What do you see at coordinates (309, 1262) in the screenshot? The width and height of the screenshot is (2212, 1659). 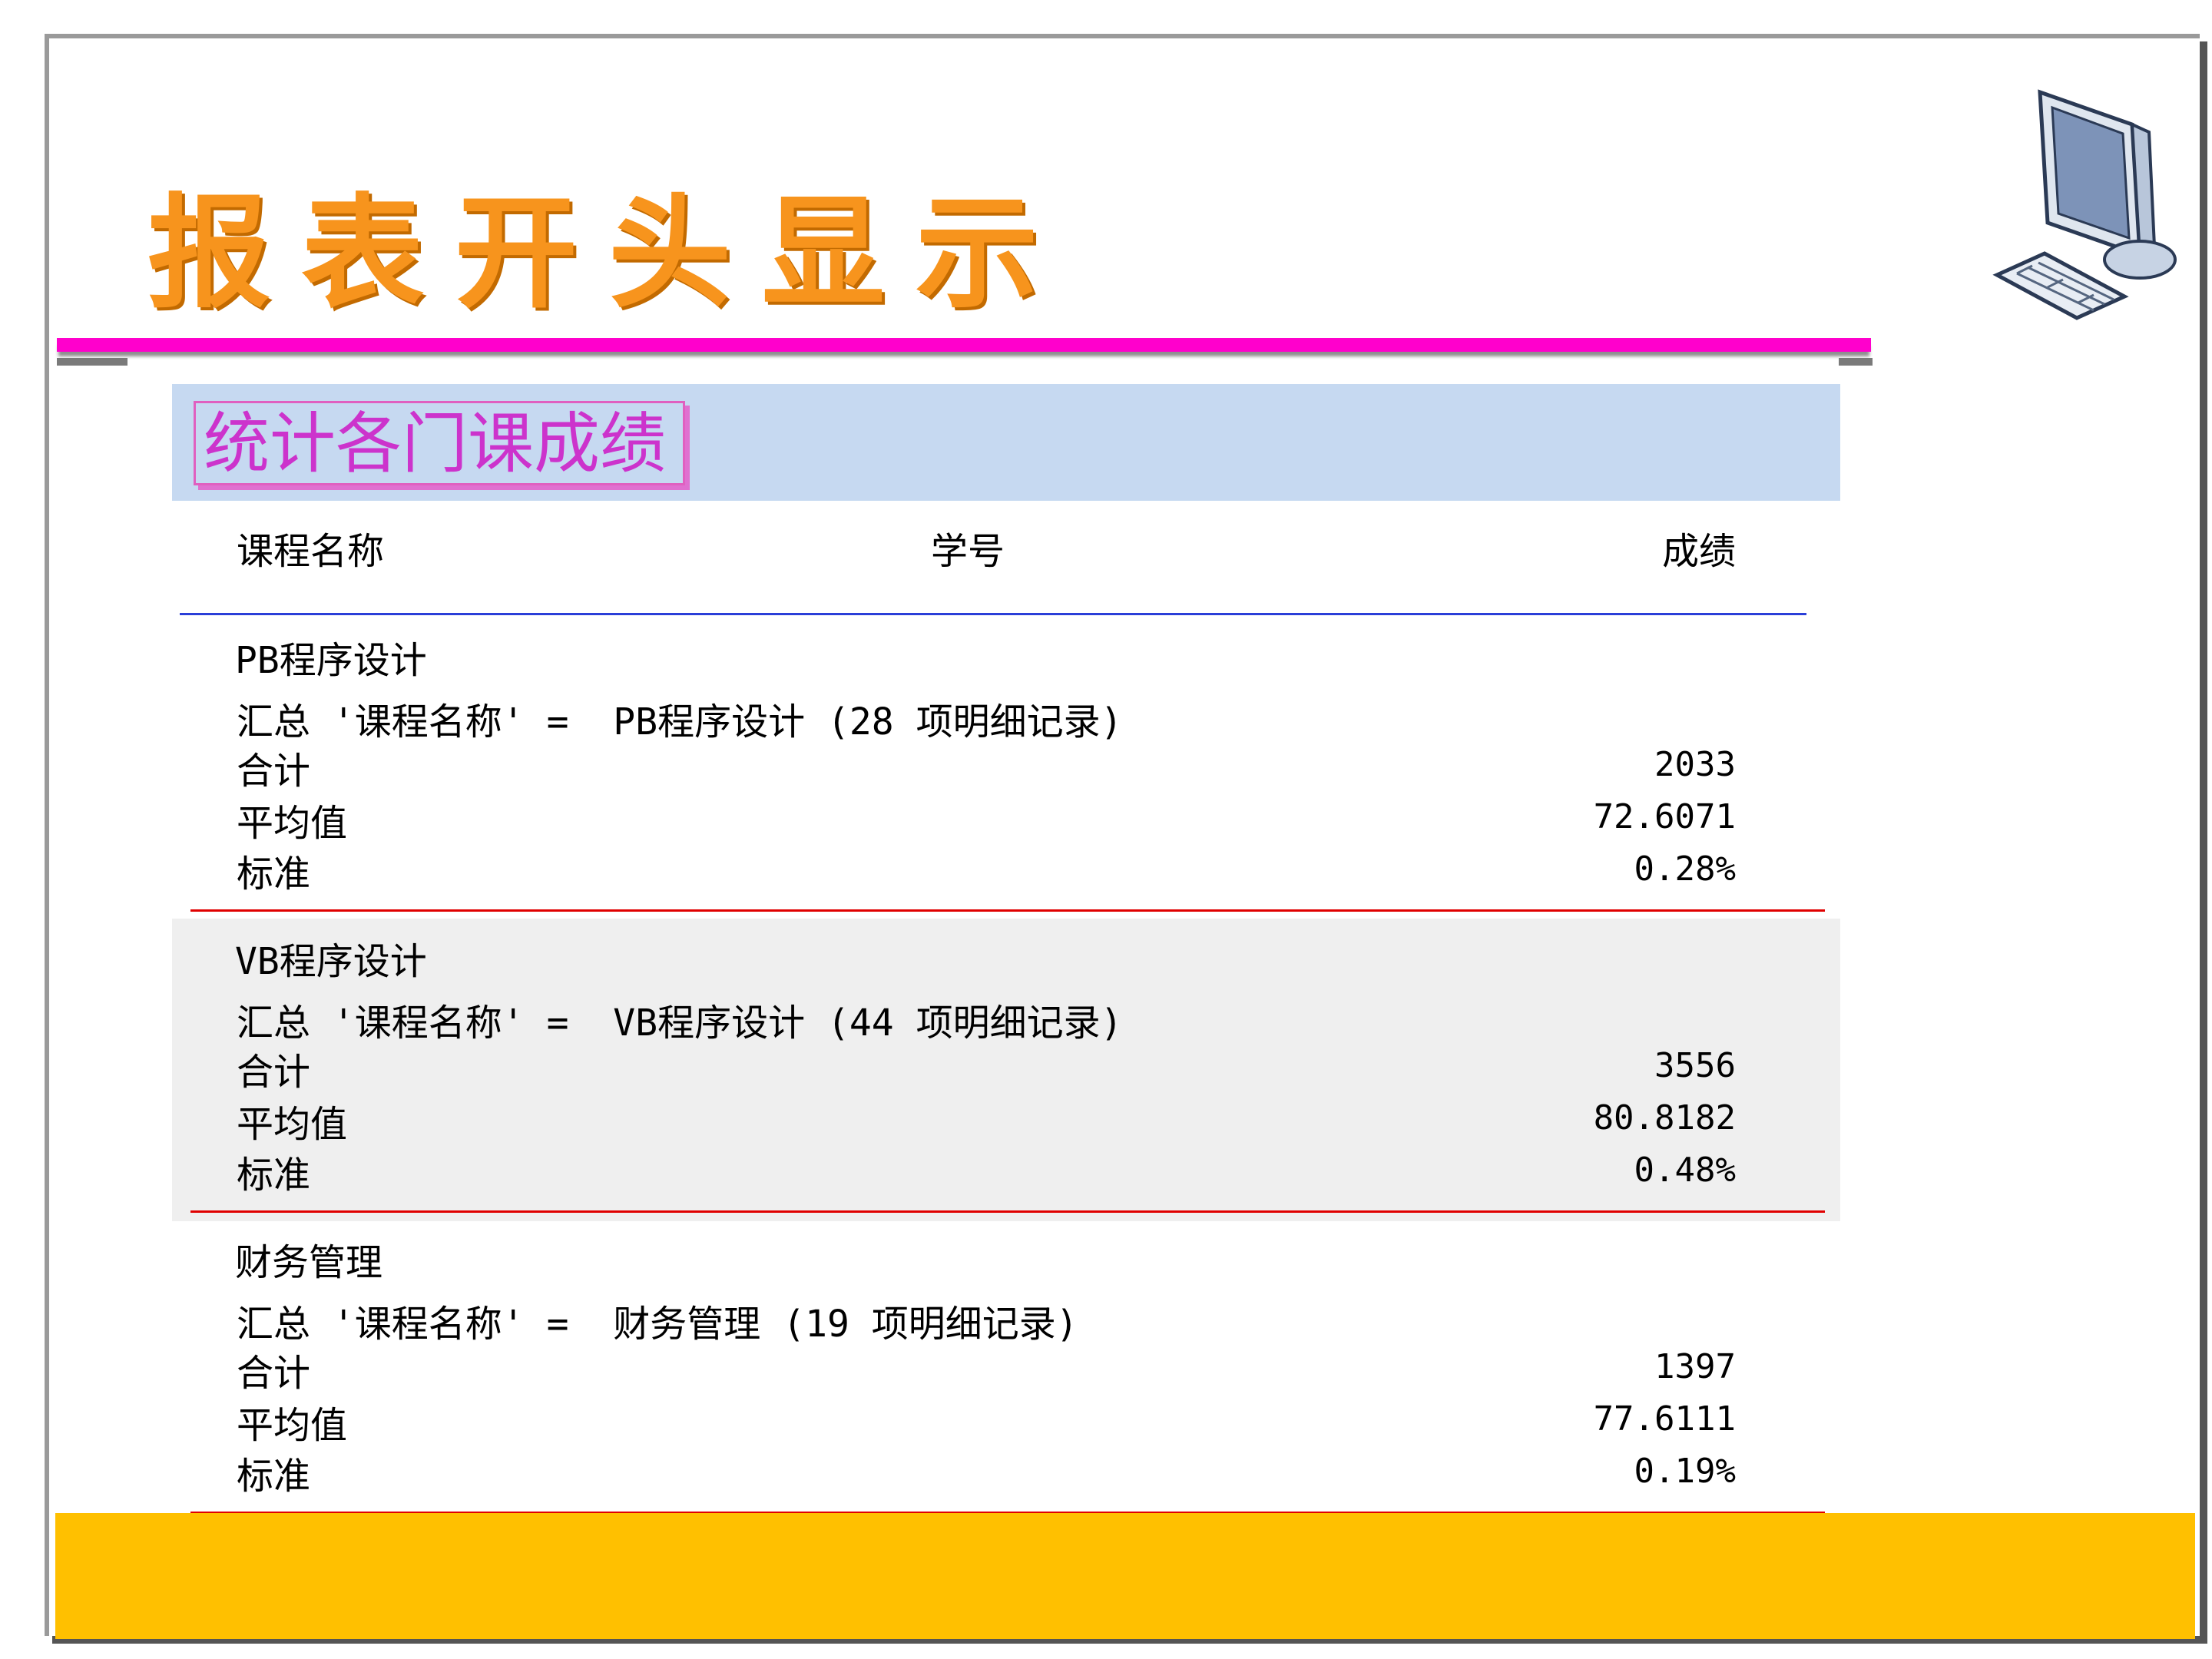 I see `group-name: 财务管理` at bounding box center [309, 1262].